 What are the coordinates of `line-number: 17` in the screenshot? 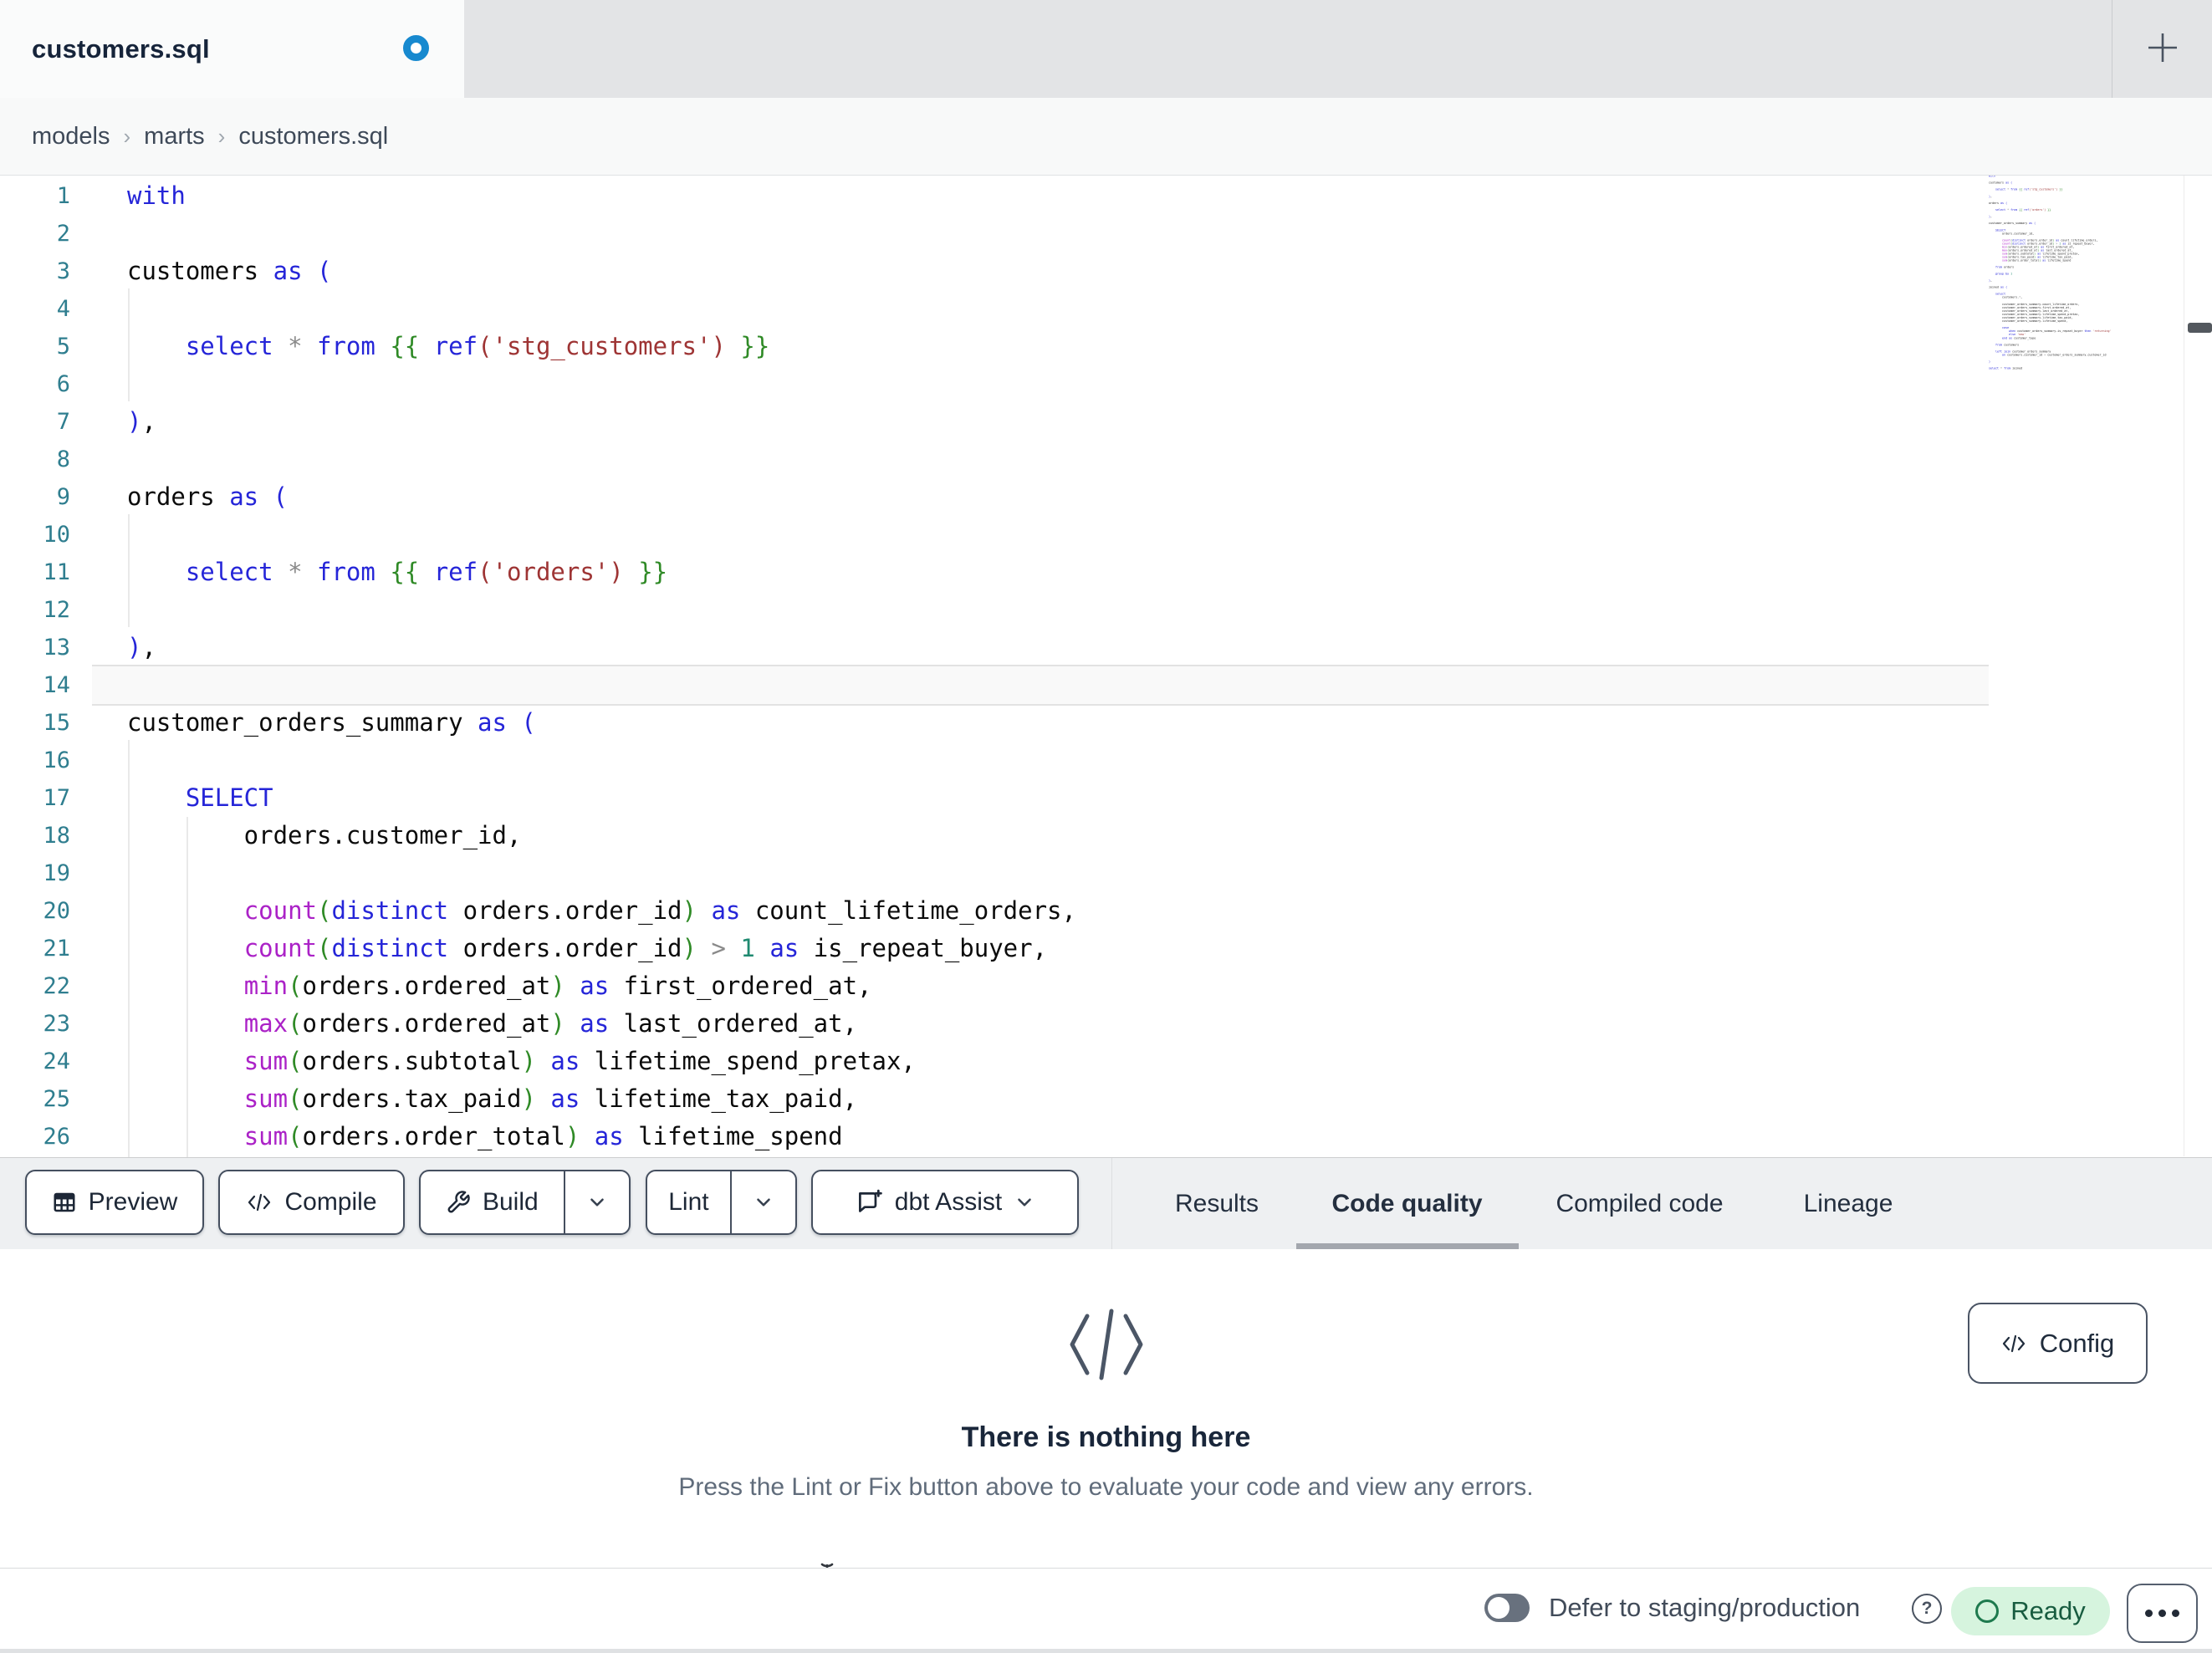 It's located at (57, 798).